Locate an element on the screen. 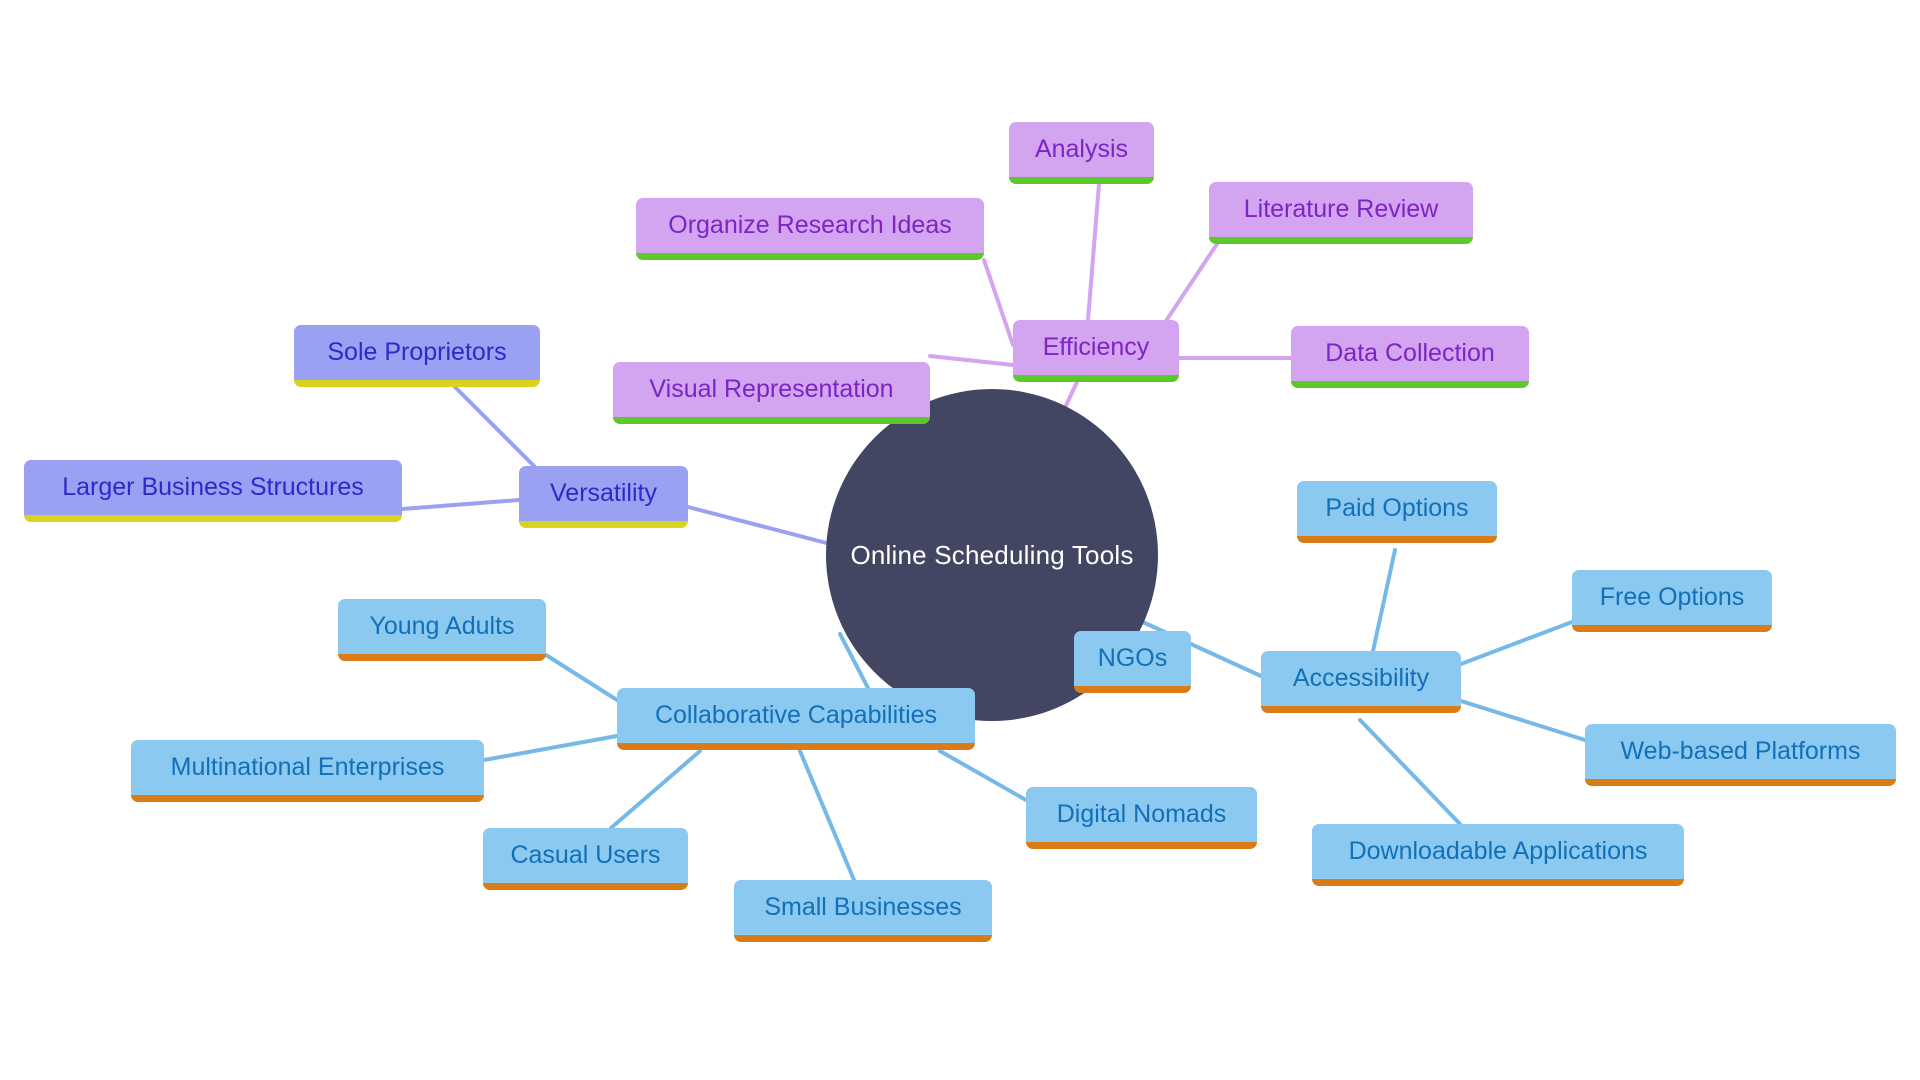 The image size is (1920, 1080). node-youngadults: Young Adults is located at coordinates (442, 630).